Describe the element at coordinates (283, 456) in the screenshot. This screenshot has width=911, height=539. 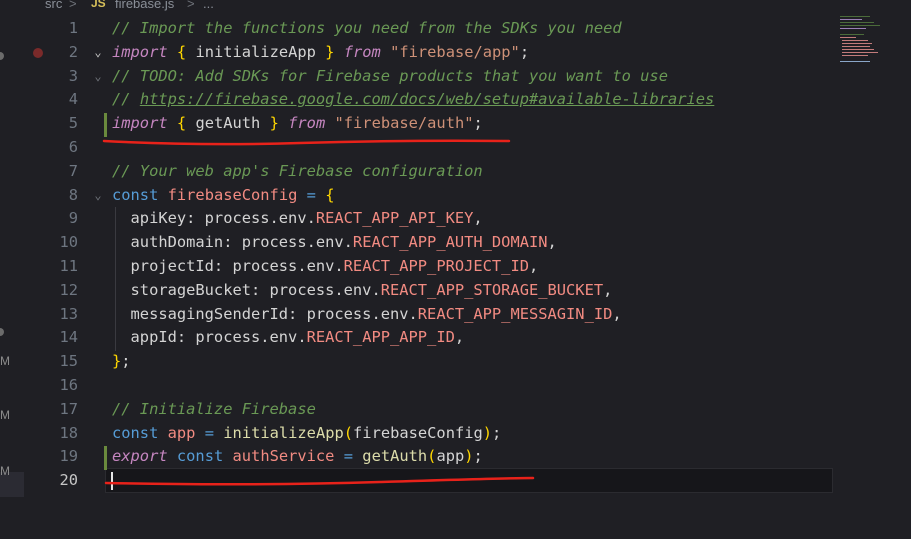
I see `code-token: authService` at that location.